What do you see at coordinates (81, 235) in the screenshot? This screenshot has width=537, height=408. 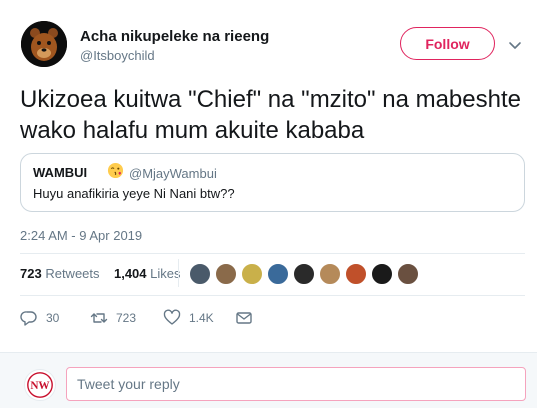 I see `tweet-timestamp: 2:24 AM - 9 Apr 2019` at bounding box center [81, 235].